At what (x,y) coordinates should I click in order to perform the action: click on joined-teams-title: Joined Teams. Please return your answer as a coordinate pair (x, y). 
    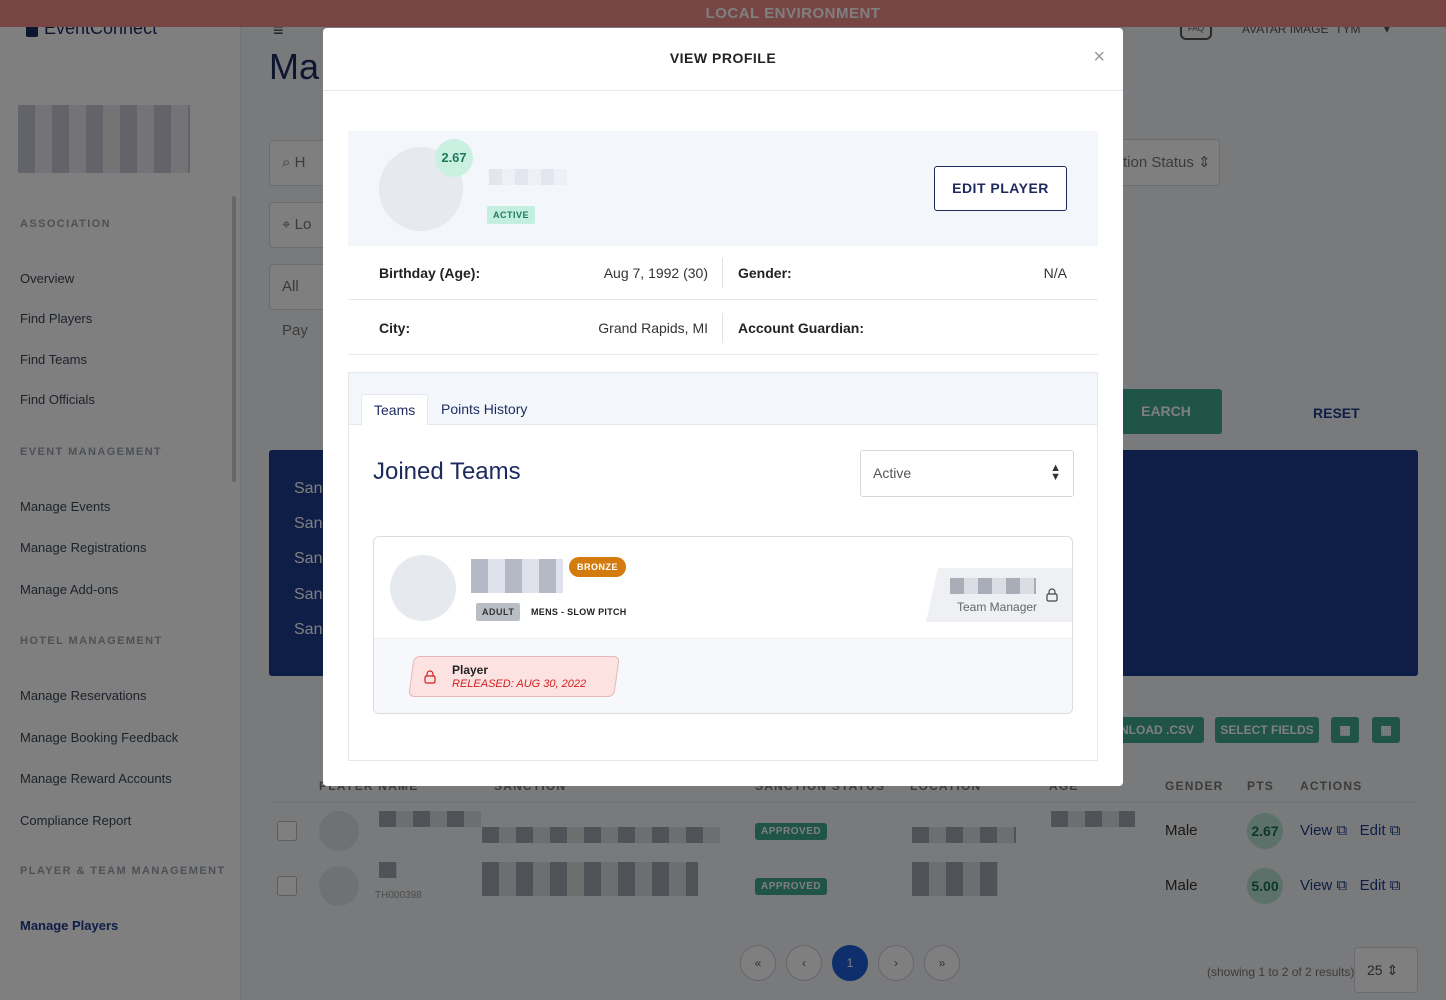
    Looking at the image, I should click on (447, 471).